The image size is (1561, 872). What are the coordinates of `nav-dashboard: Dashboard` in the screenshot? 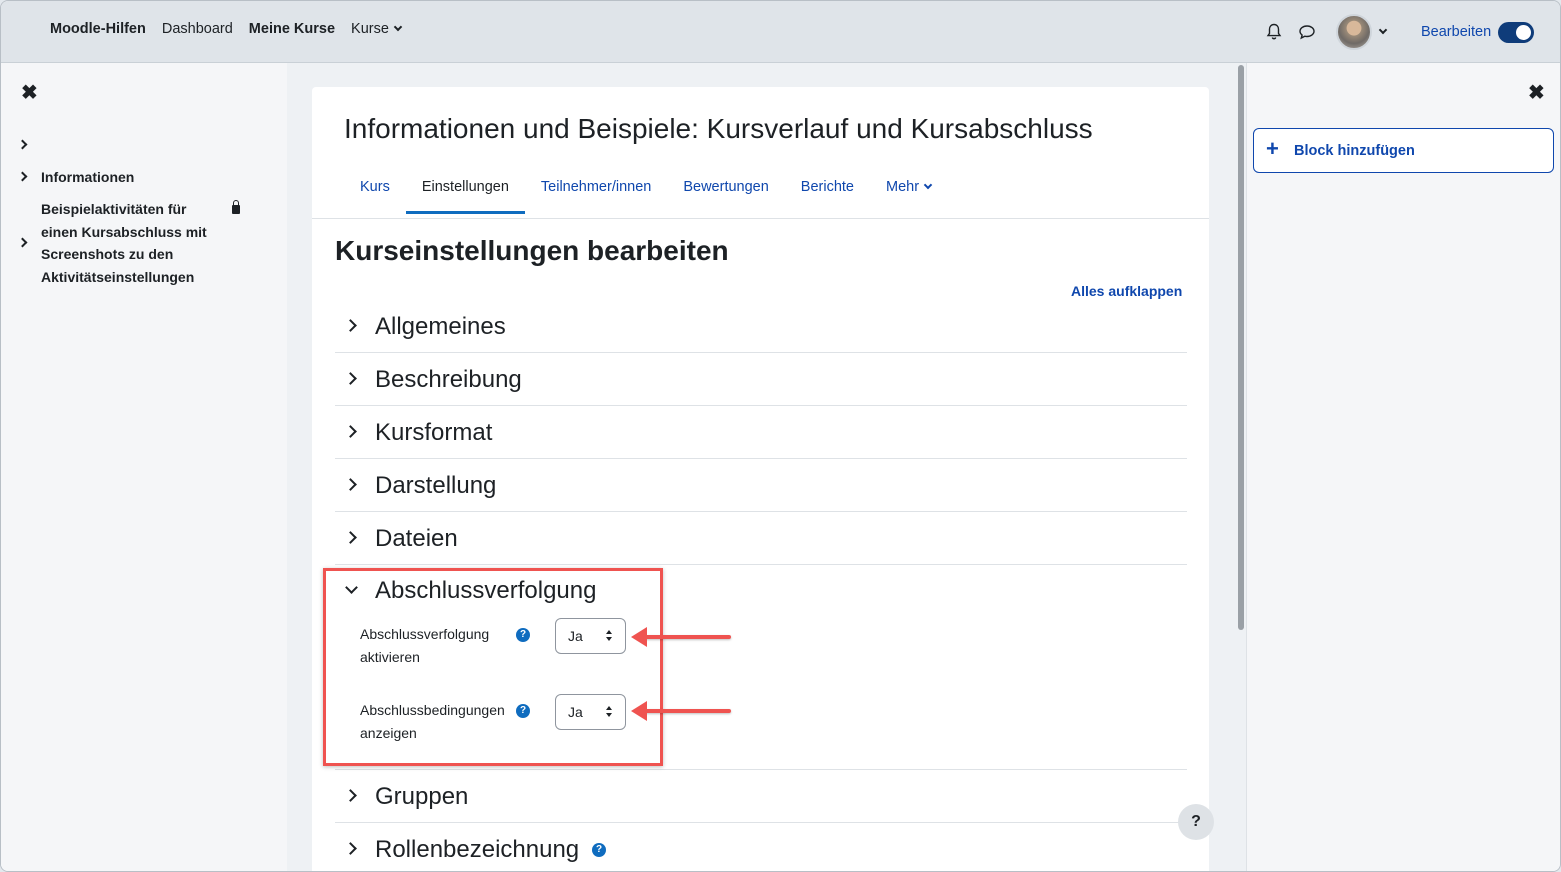 It's located at (197, 29).